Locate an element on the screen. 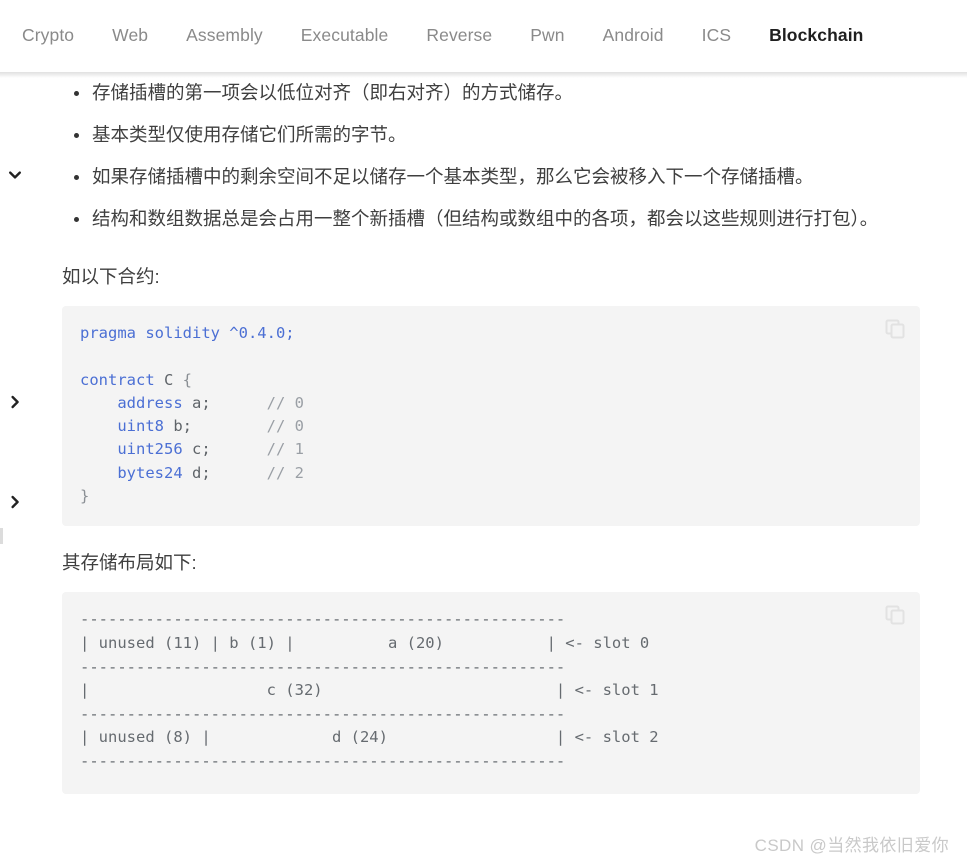  layout-intro-text: 其存储布局如下: is located at coordinates (129, 563).